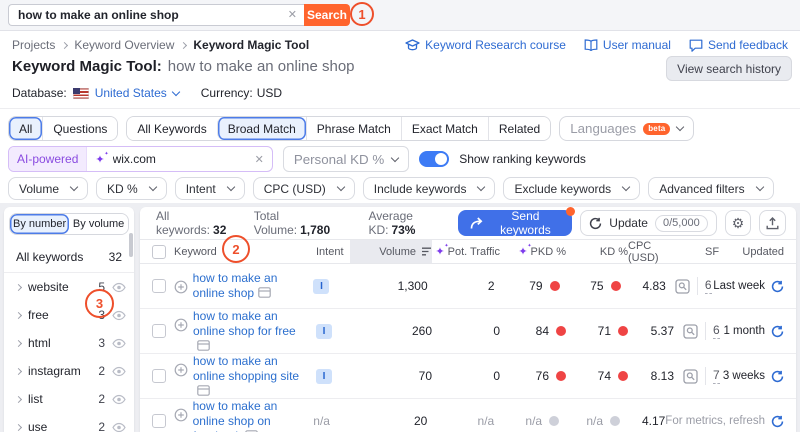  Describe the element at coordinates (244, 323) in the screenshot. I see `keyword-link: how to make an online shop for free` at that location.